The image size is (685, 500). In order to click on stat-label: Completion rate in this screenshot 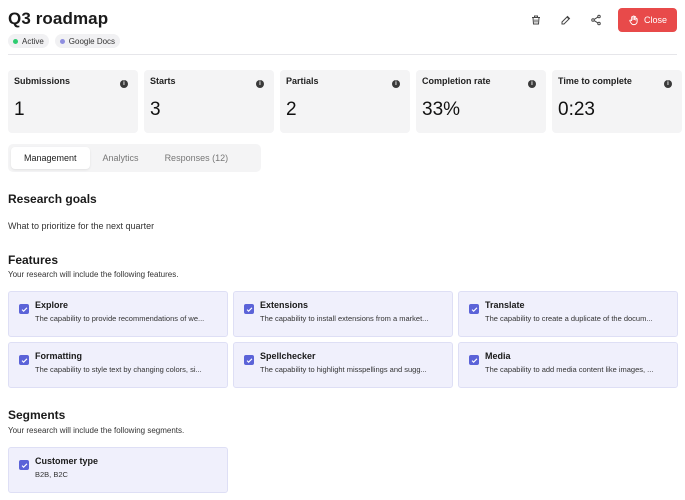, I will do `click(456, 81)`.